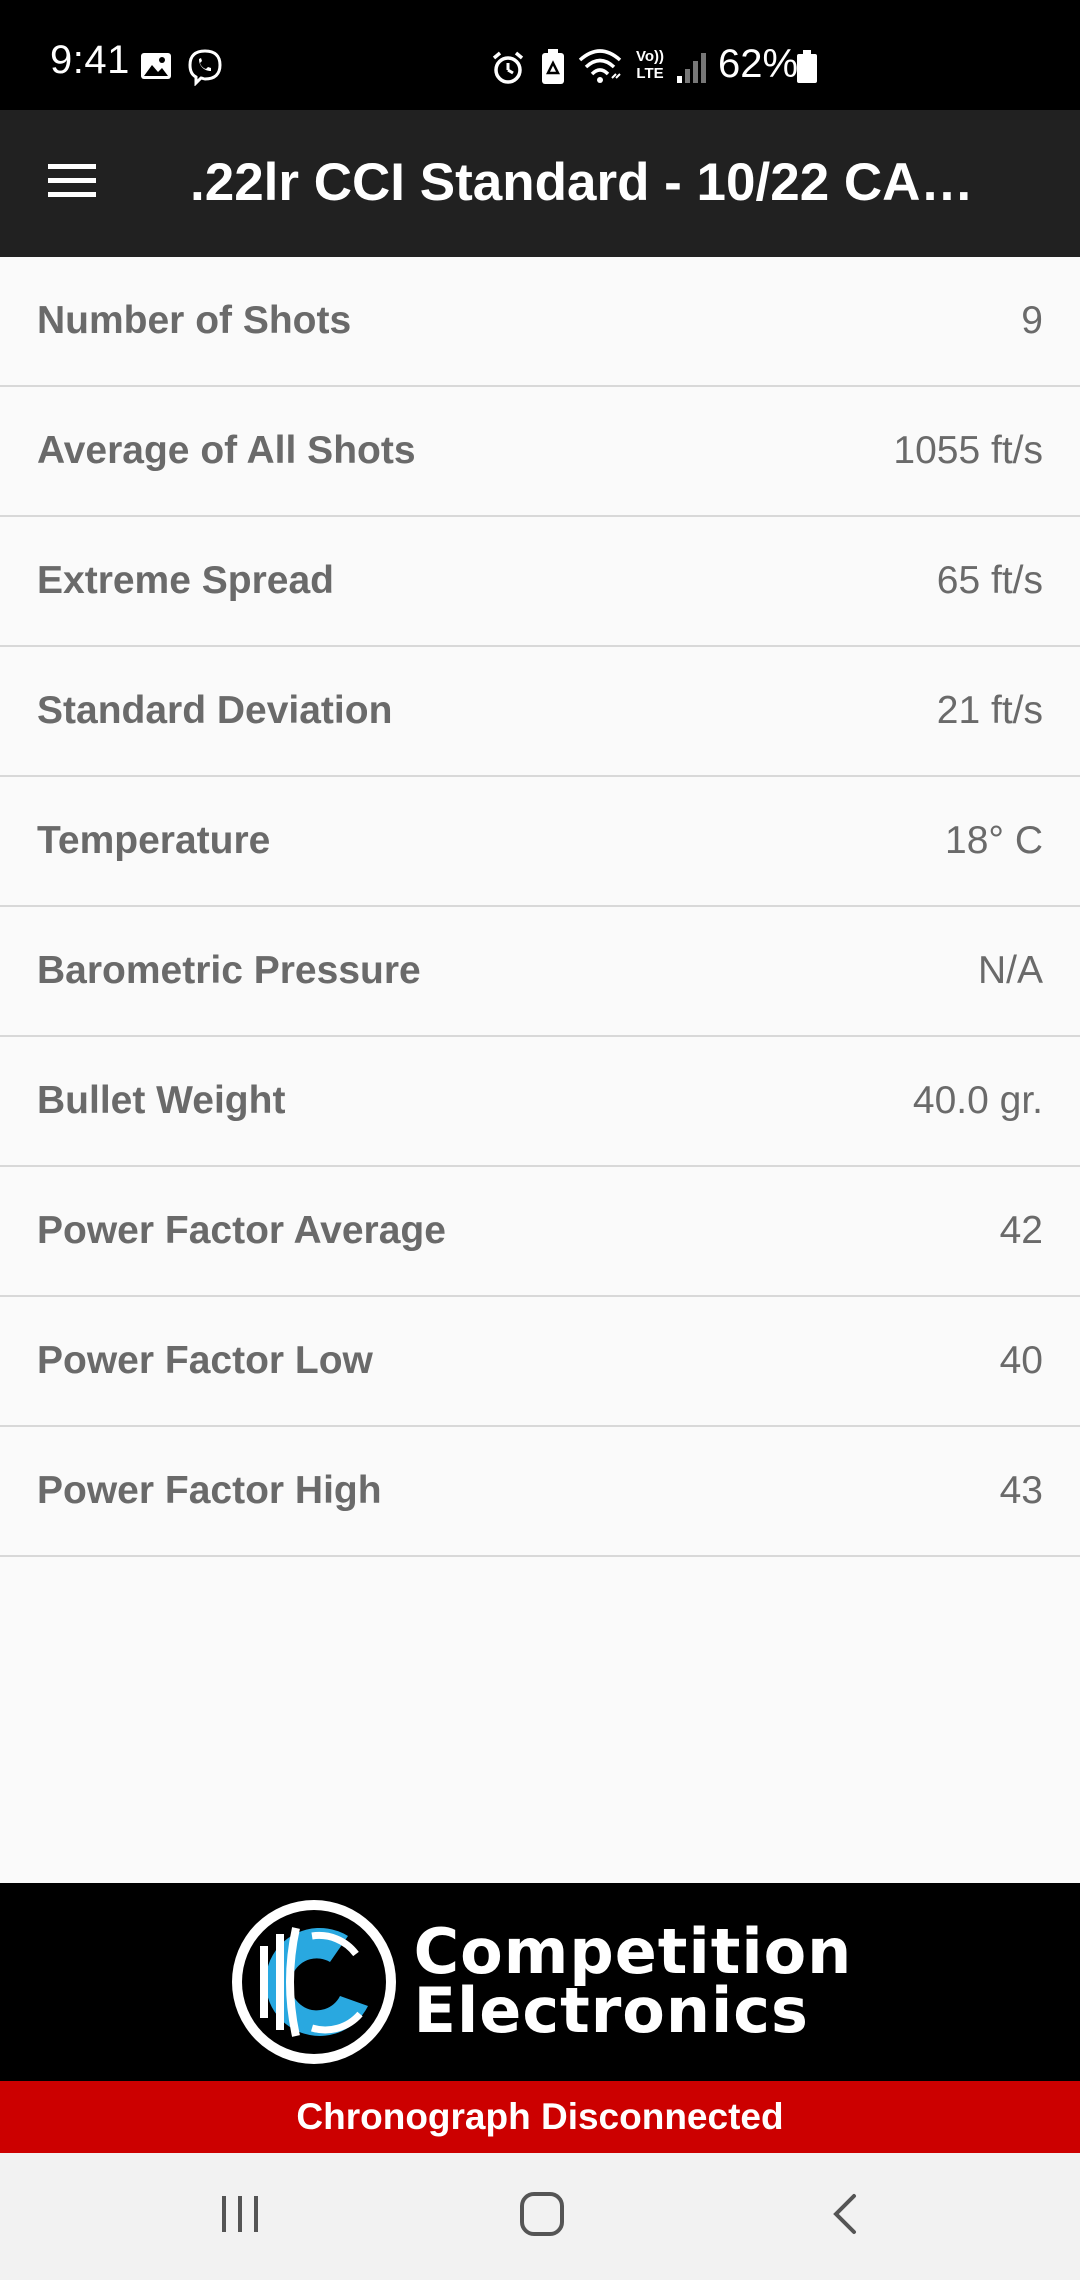  What do you see at coordinates (1032, 320) in the screenshot?
I see `stat-value: 9` at bounding box center [1032, 320].